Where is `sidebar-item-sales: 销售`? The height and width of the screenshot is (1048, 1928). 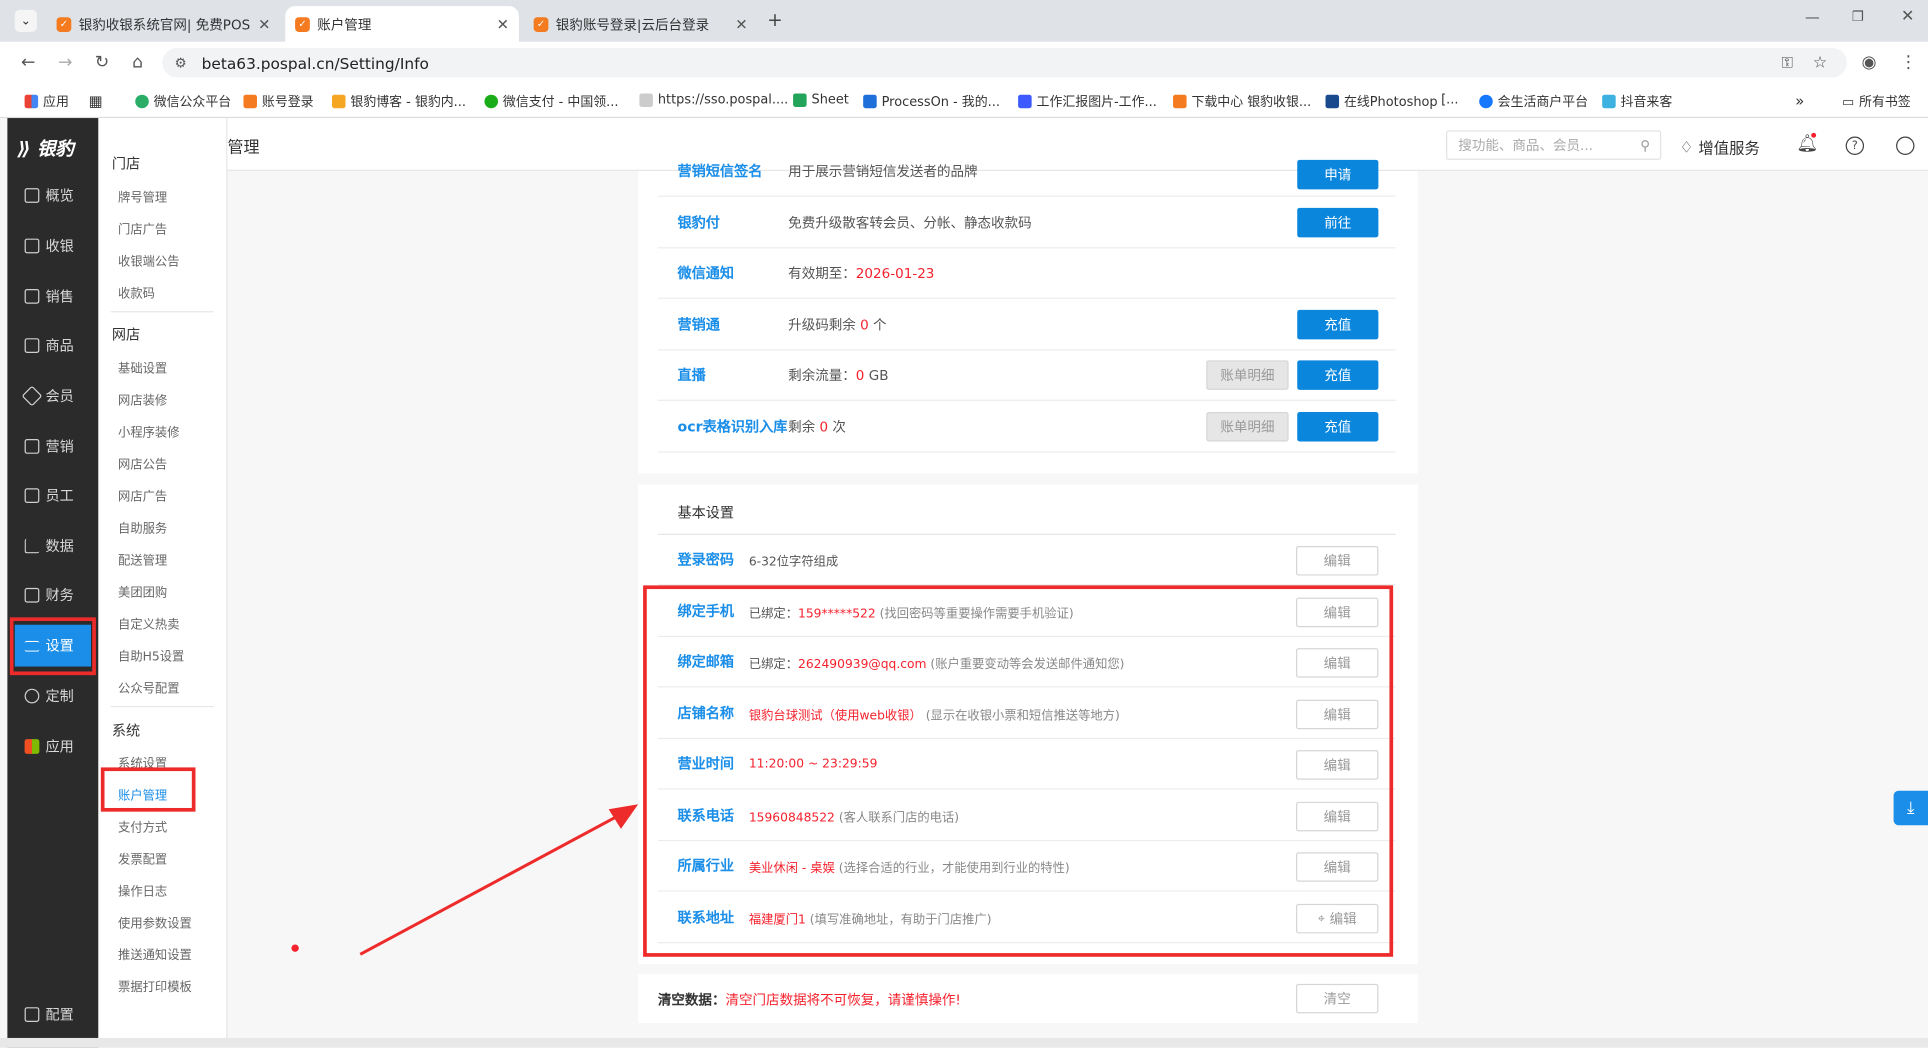 sidebar-item-sales: 销售 is located at coordinates (53, 296).